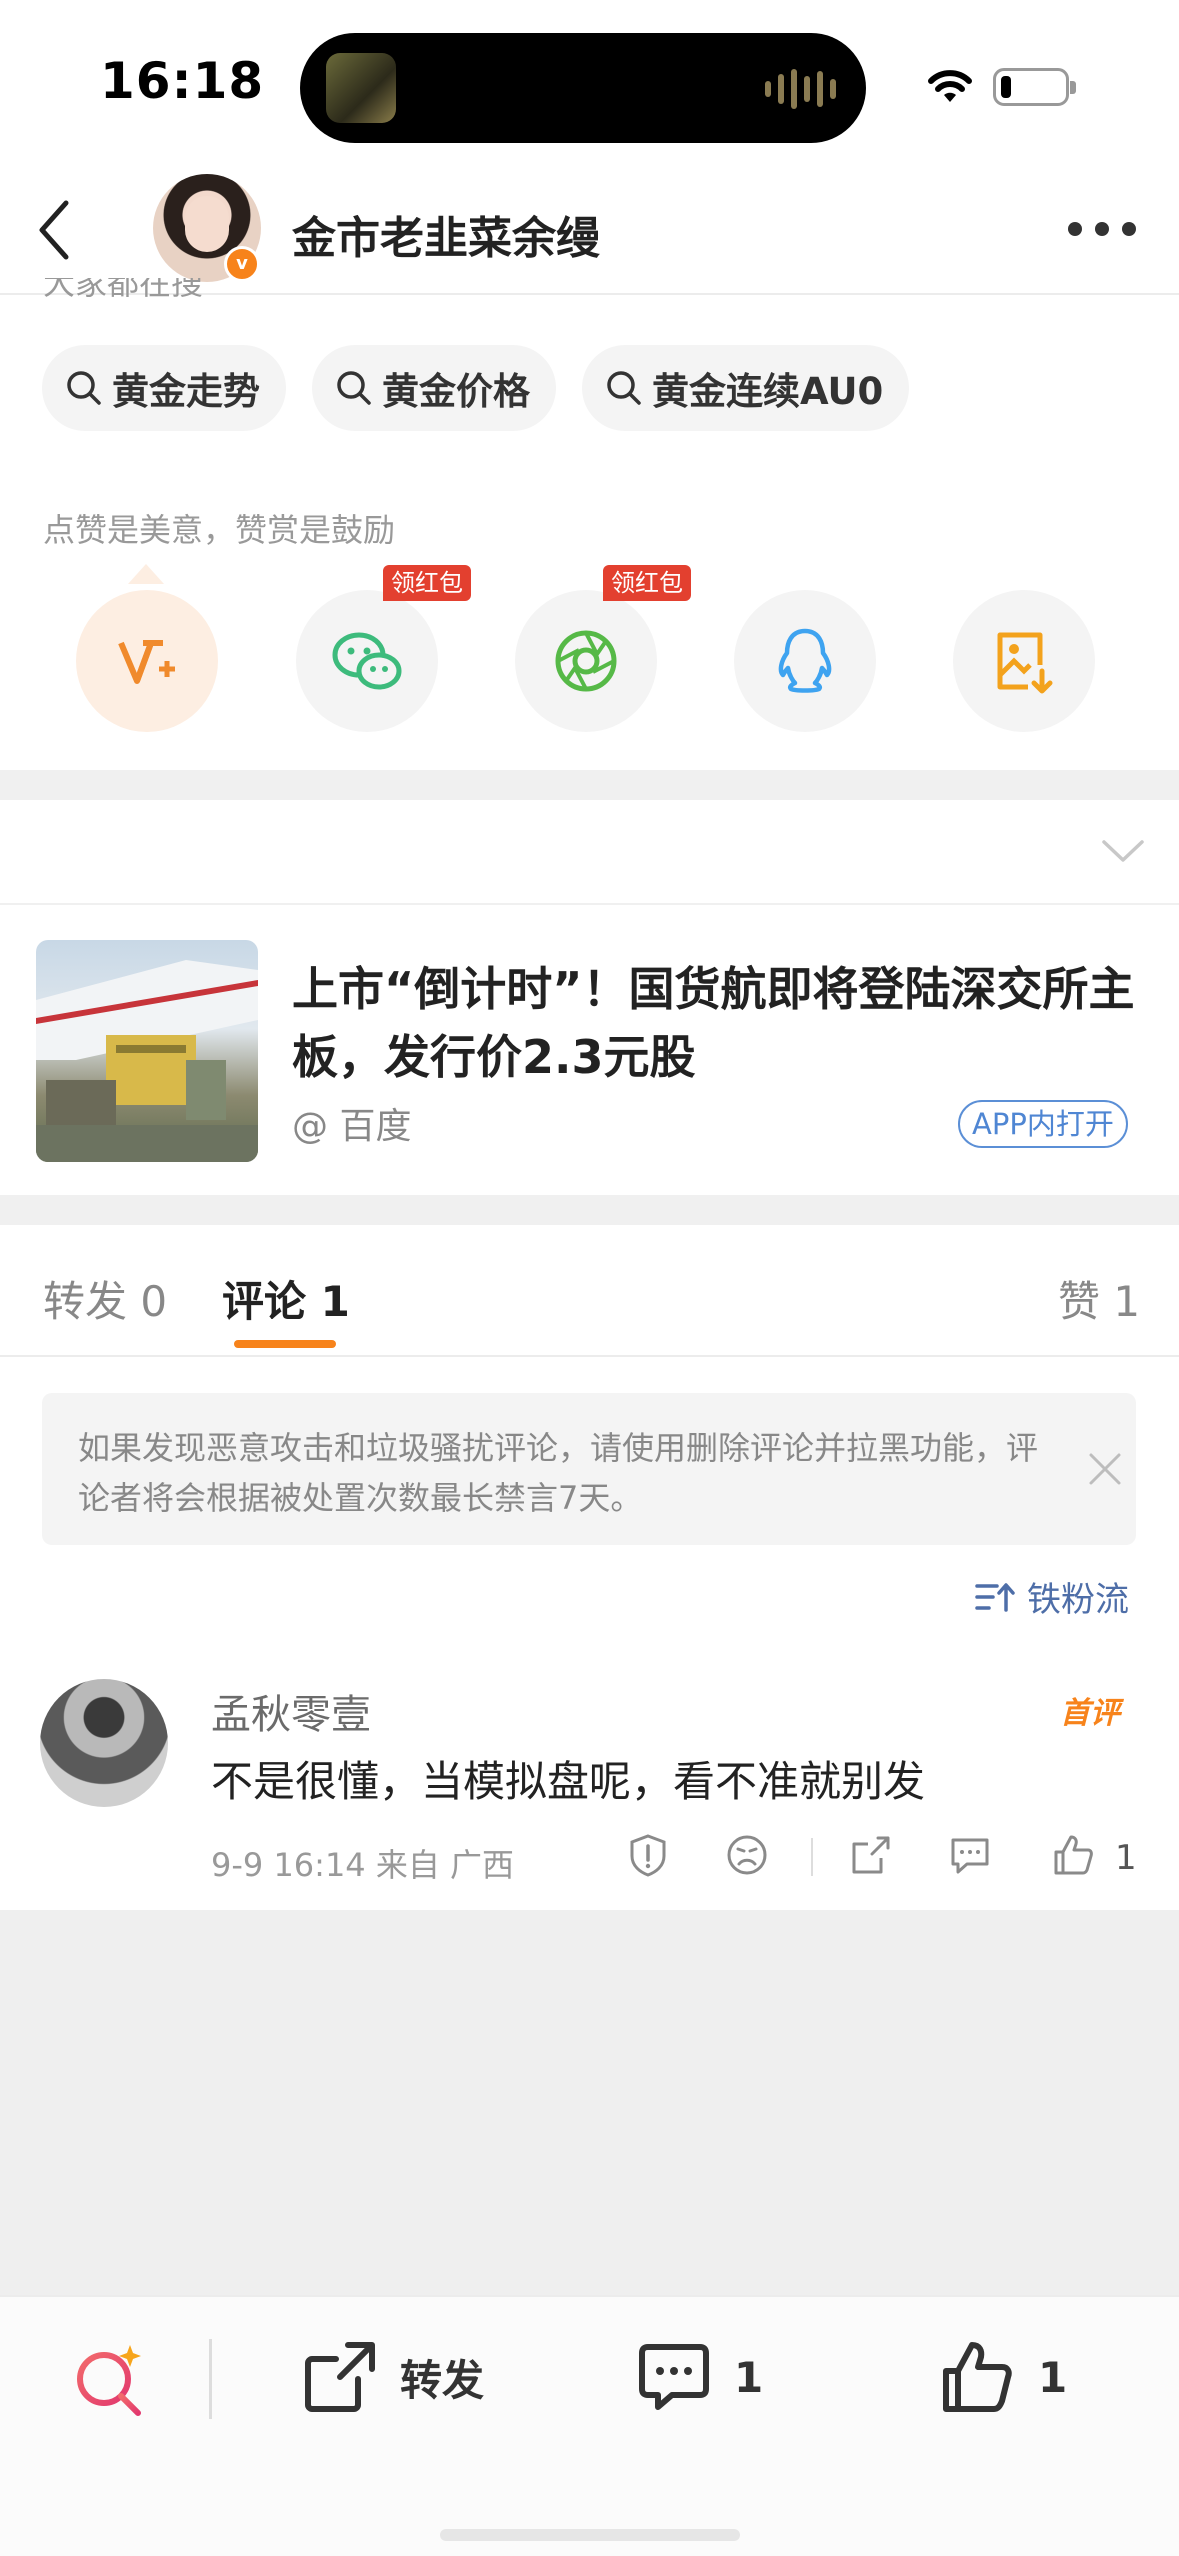 The image size is (1179, 2556). I want to click on dynamic-island, so click(583, 88).